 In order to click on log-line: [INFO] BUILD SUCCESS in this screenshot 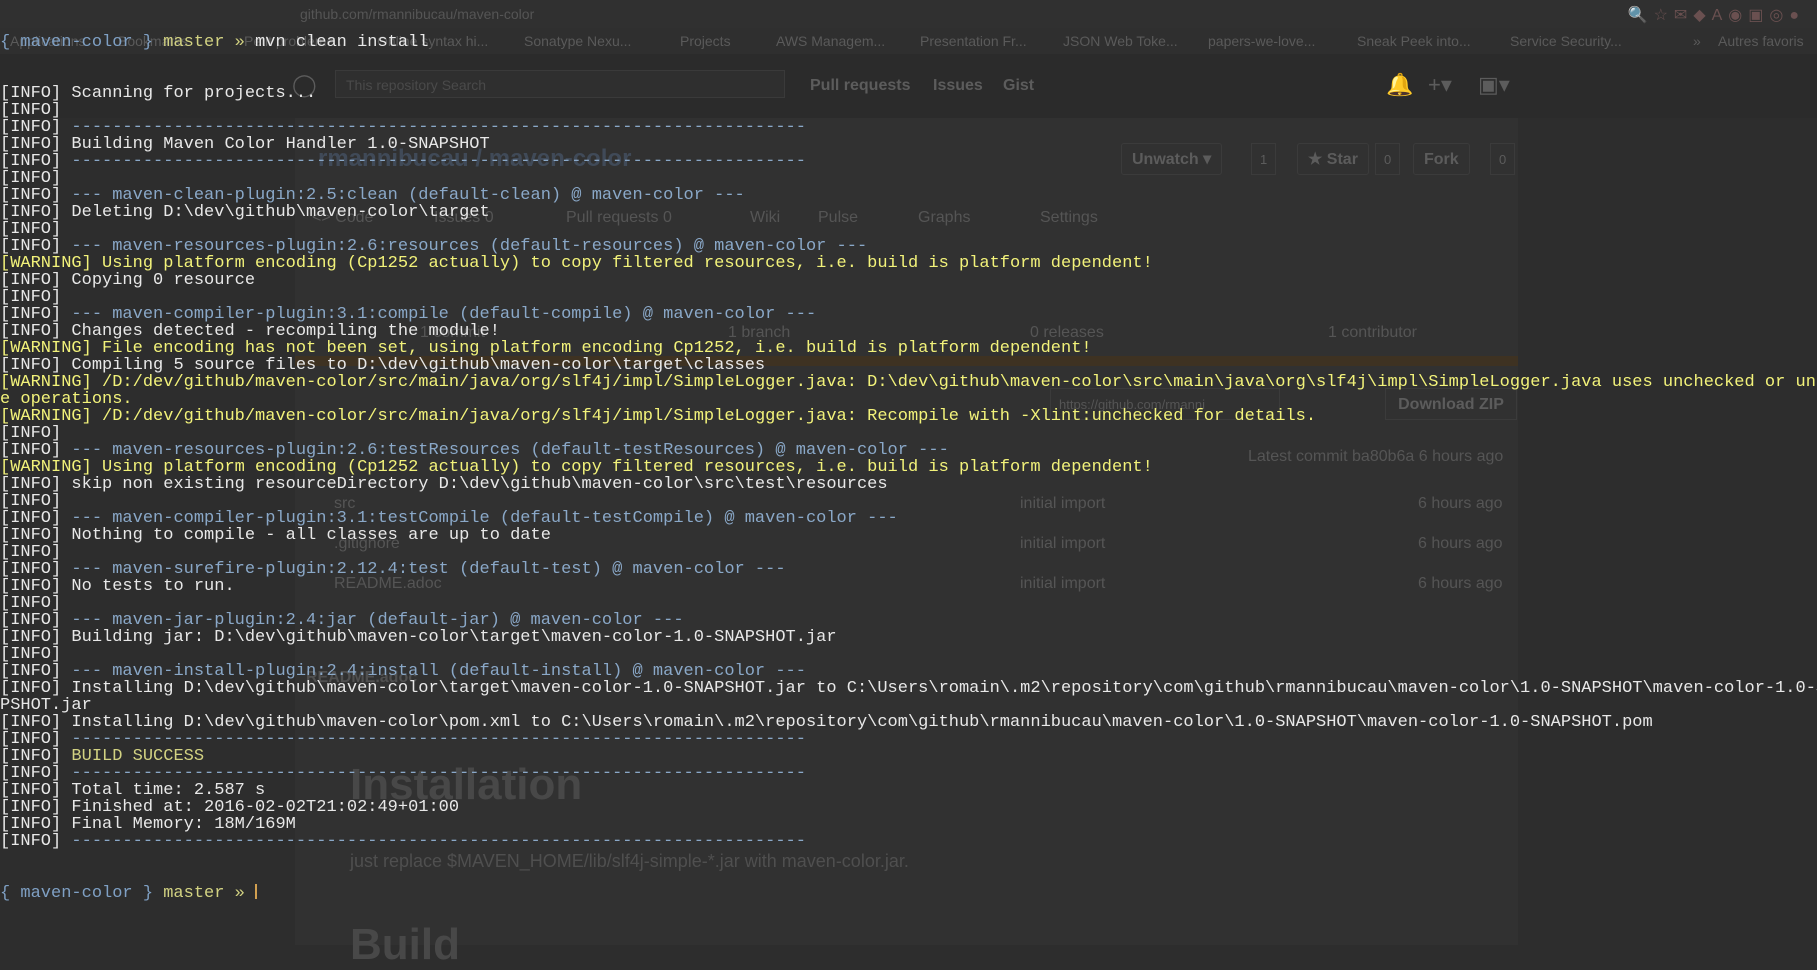, I will do `click(908, 756)`.